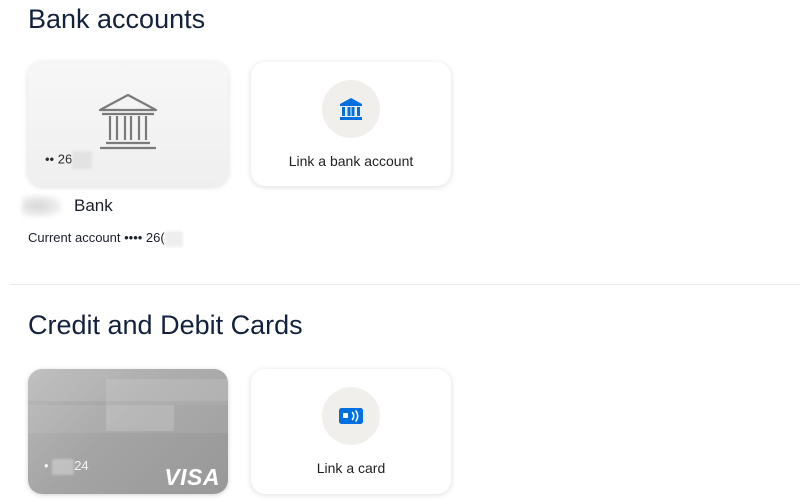 The image size is (800, 504). Describe the element at coordinates (405, 284) in the screenshot. I see `section-divider` at that location.